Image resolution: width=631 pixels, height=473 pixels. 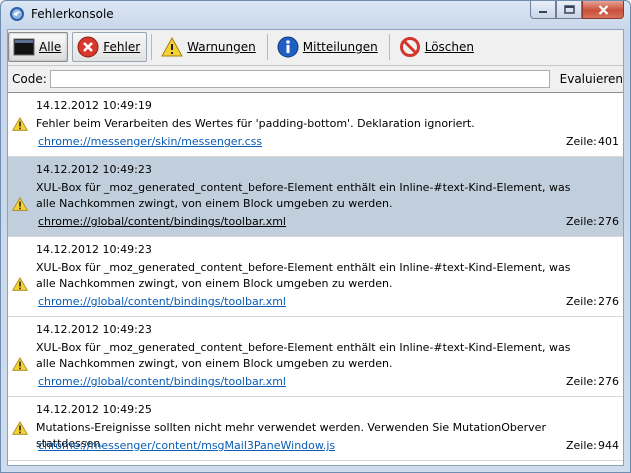 I want to click on entry-line-number: 944, so click(x=608, y=445).